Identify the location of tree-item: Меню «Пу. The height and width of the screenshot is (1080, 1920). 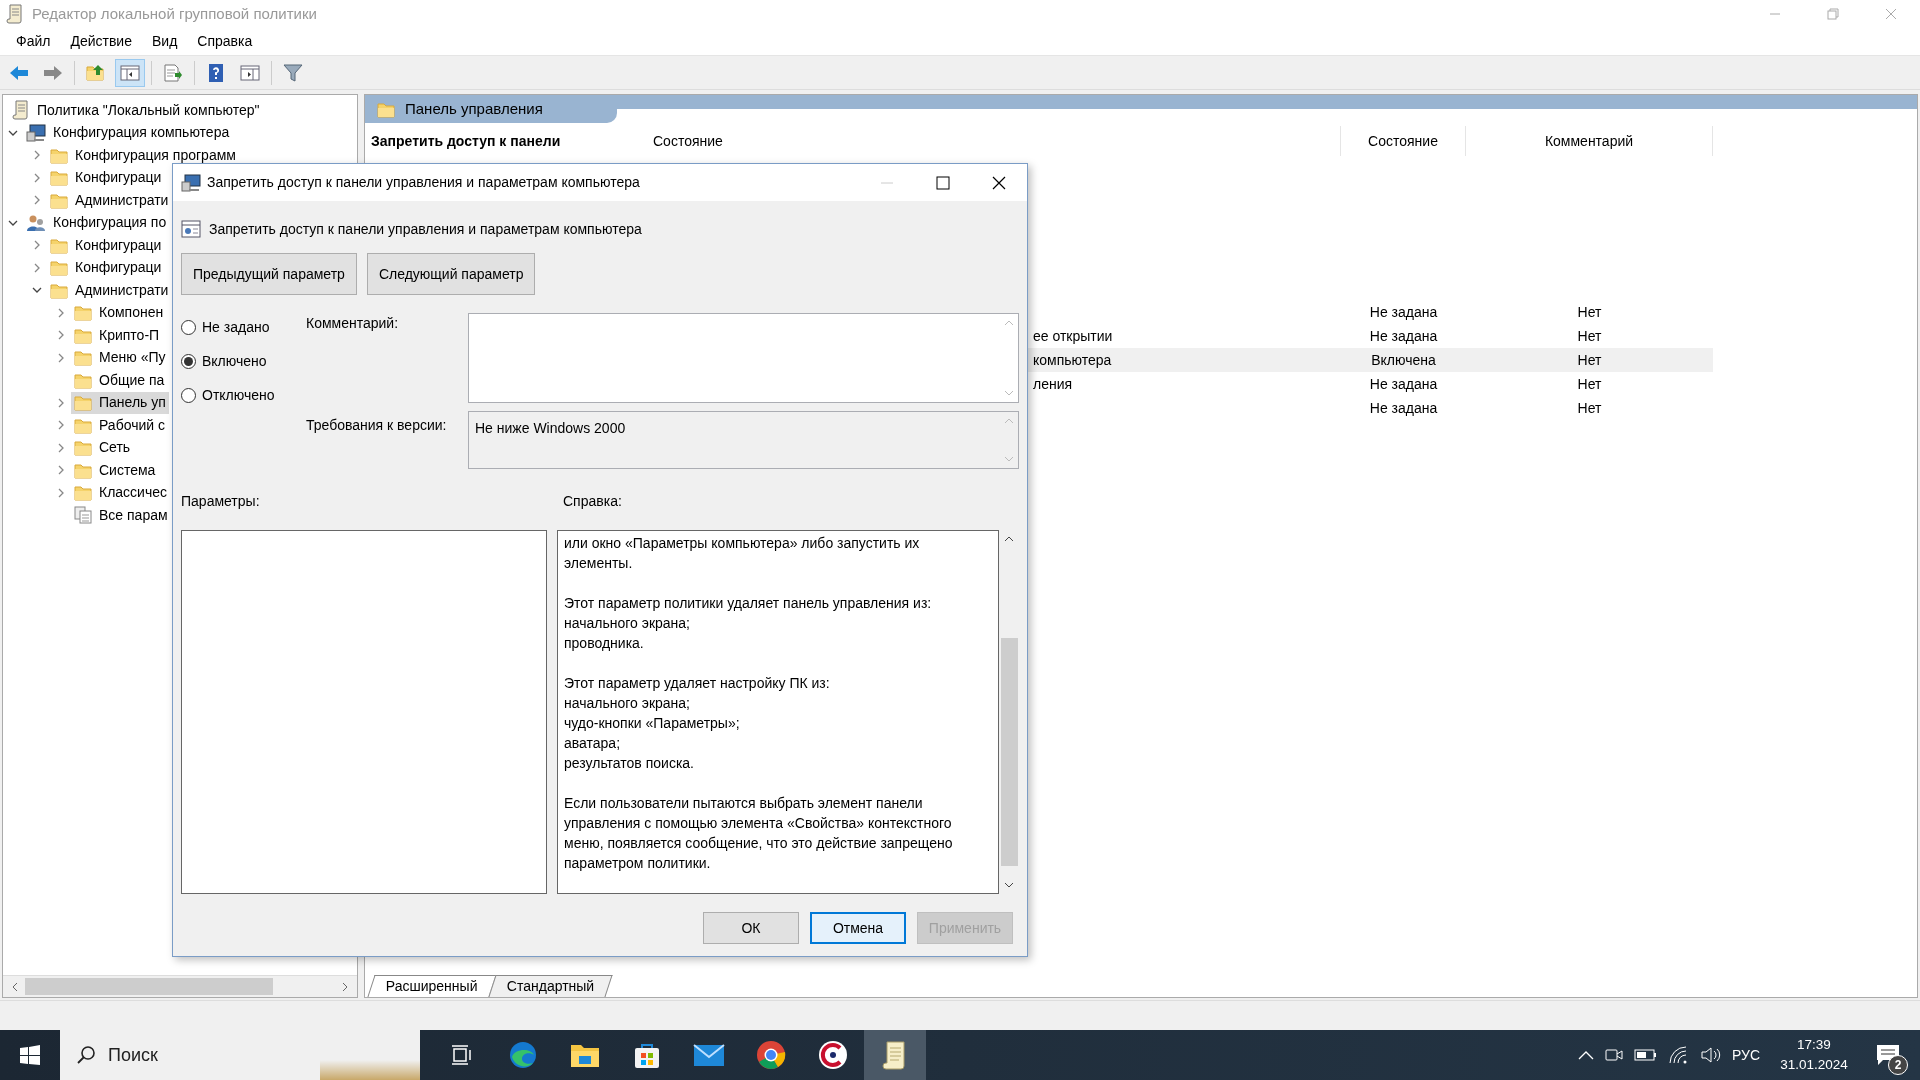
(120, 357).